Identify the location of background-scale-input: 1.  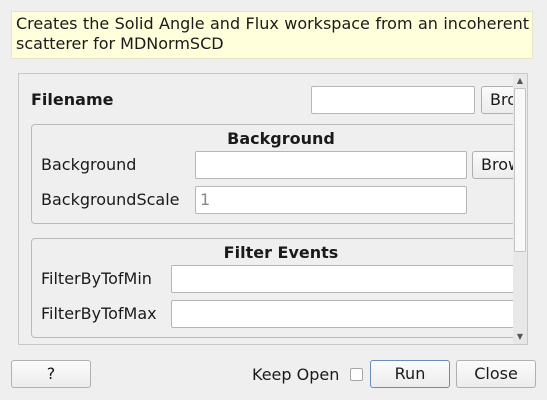
(331, 200).